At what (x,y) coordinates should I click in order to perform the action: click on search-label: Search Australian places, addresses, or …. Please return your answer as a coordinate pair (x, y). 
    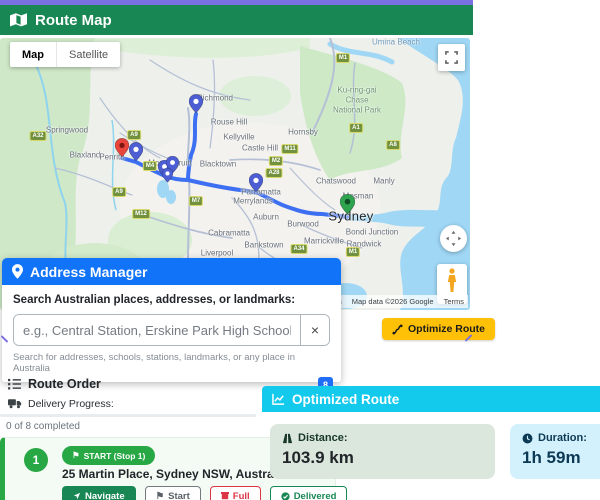
    Looking at the image, I should click on (154, 300).